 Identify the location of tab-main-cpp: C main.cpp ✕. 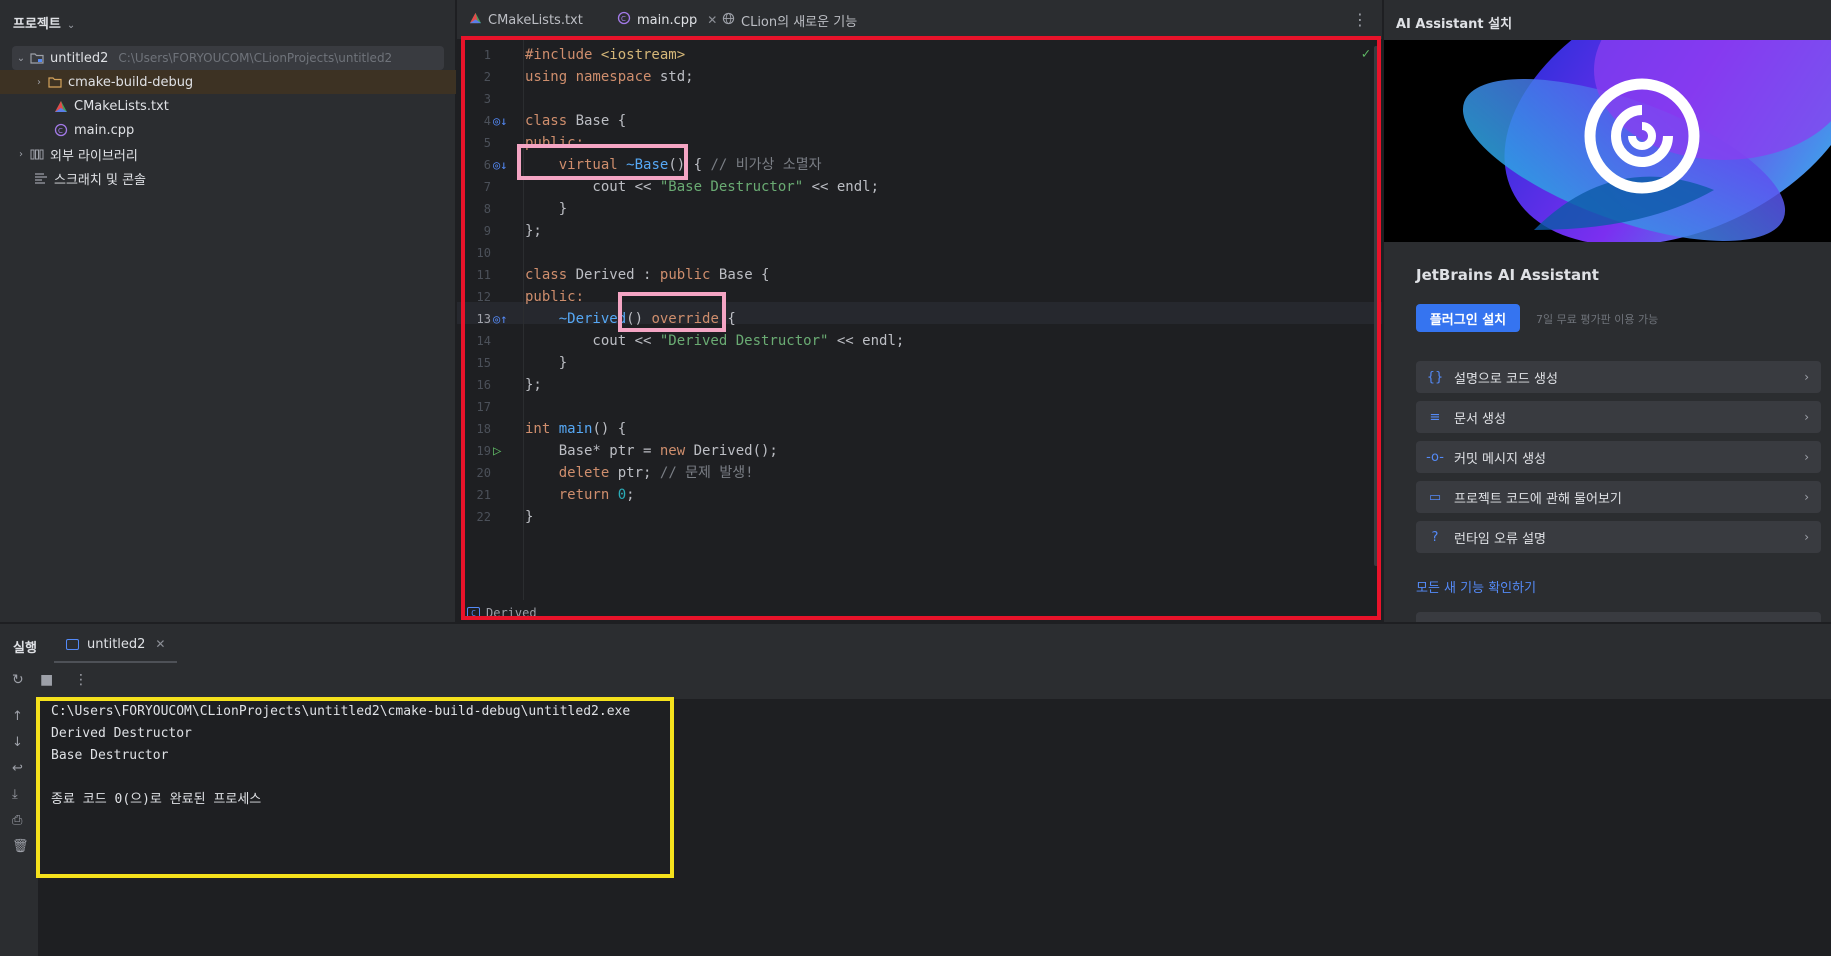
(667, 20).